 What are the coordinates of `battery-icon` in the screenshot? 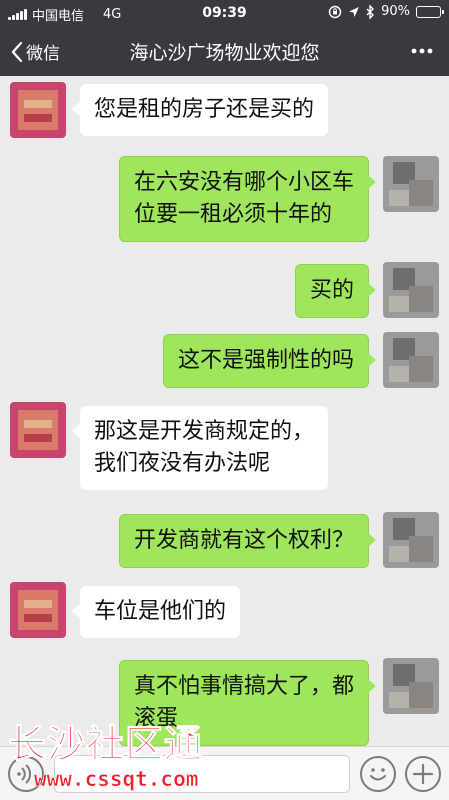 It's located at (430, 11).